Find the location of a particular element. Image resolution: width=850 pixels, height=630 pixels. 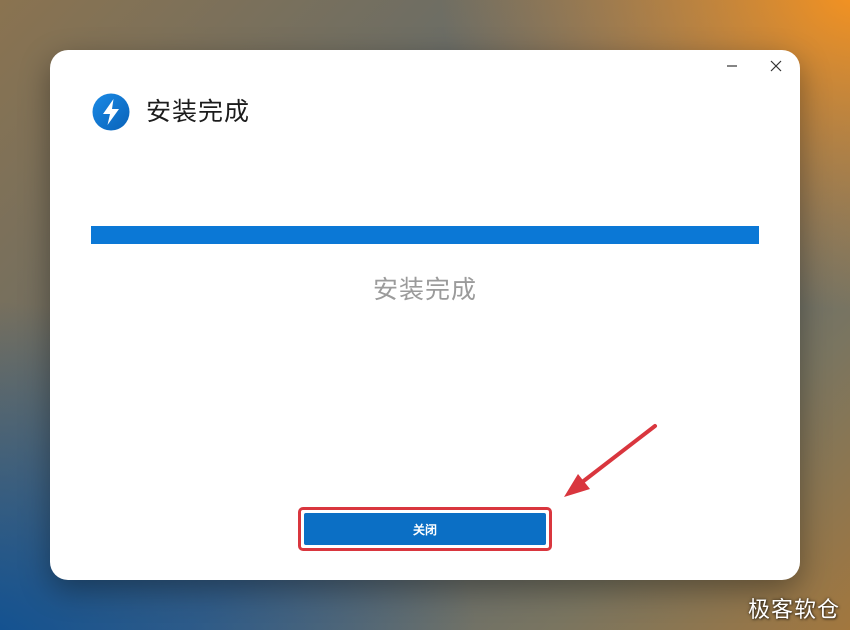

install-progress-fill is located at coordinates (425, 235).